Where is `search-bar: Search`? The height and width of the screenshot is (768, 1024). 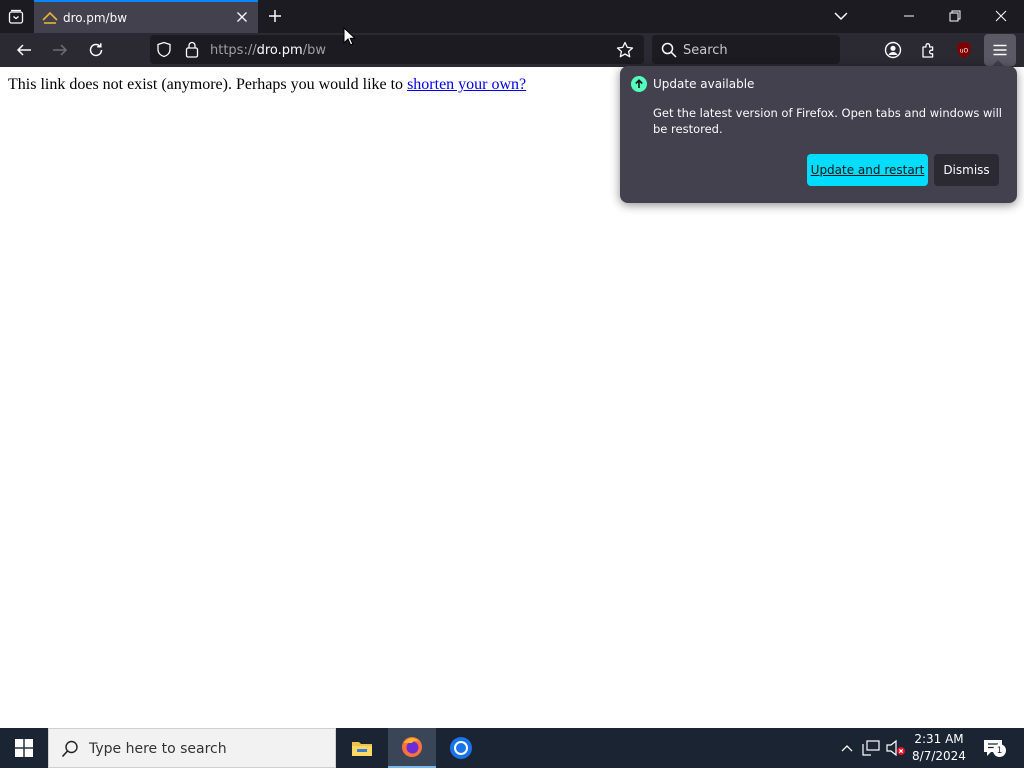
search-bar: Search is located at coordinates (746, 49).